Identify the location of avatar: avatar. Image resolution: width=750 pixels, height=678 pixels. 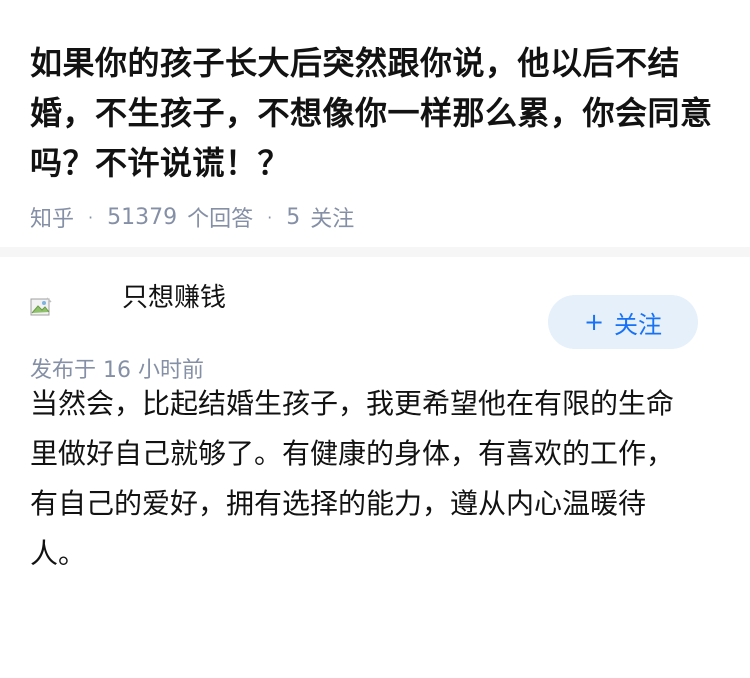
(65, 303).